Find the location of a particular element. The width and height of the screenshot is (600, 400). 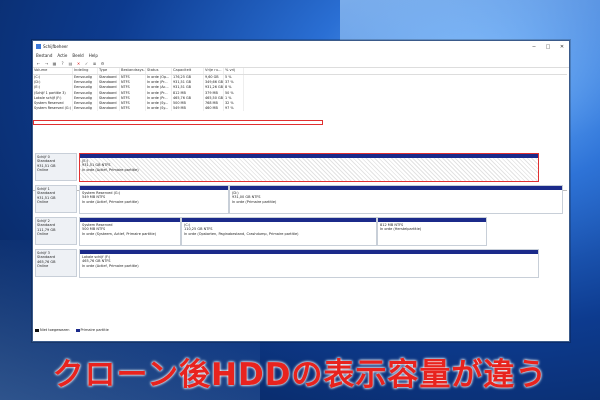

help-icon: ? is located at coordinates (62, 63).